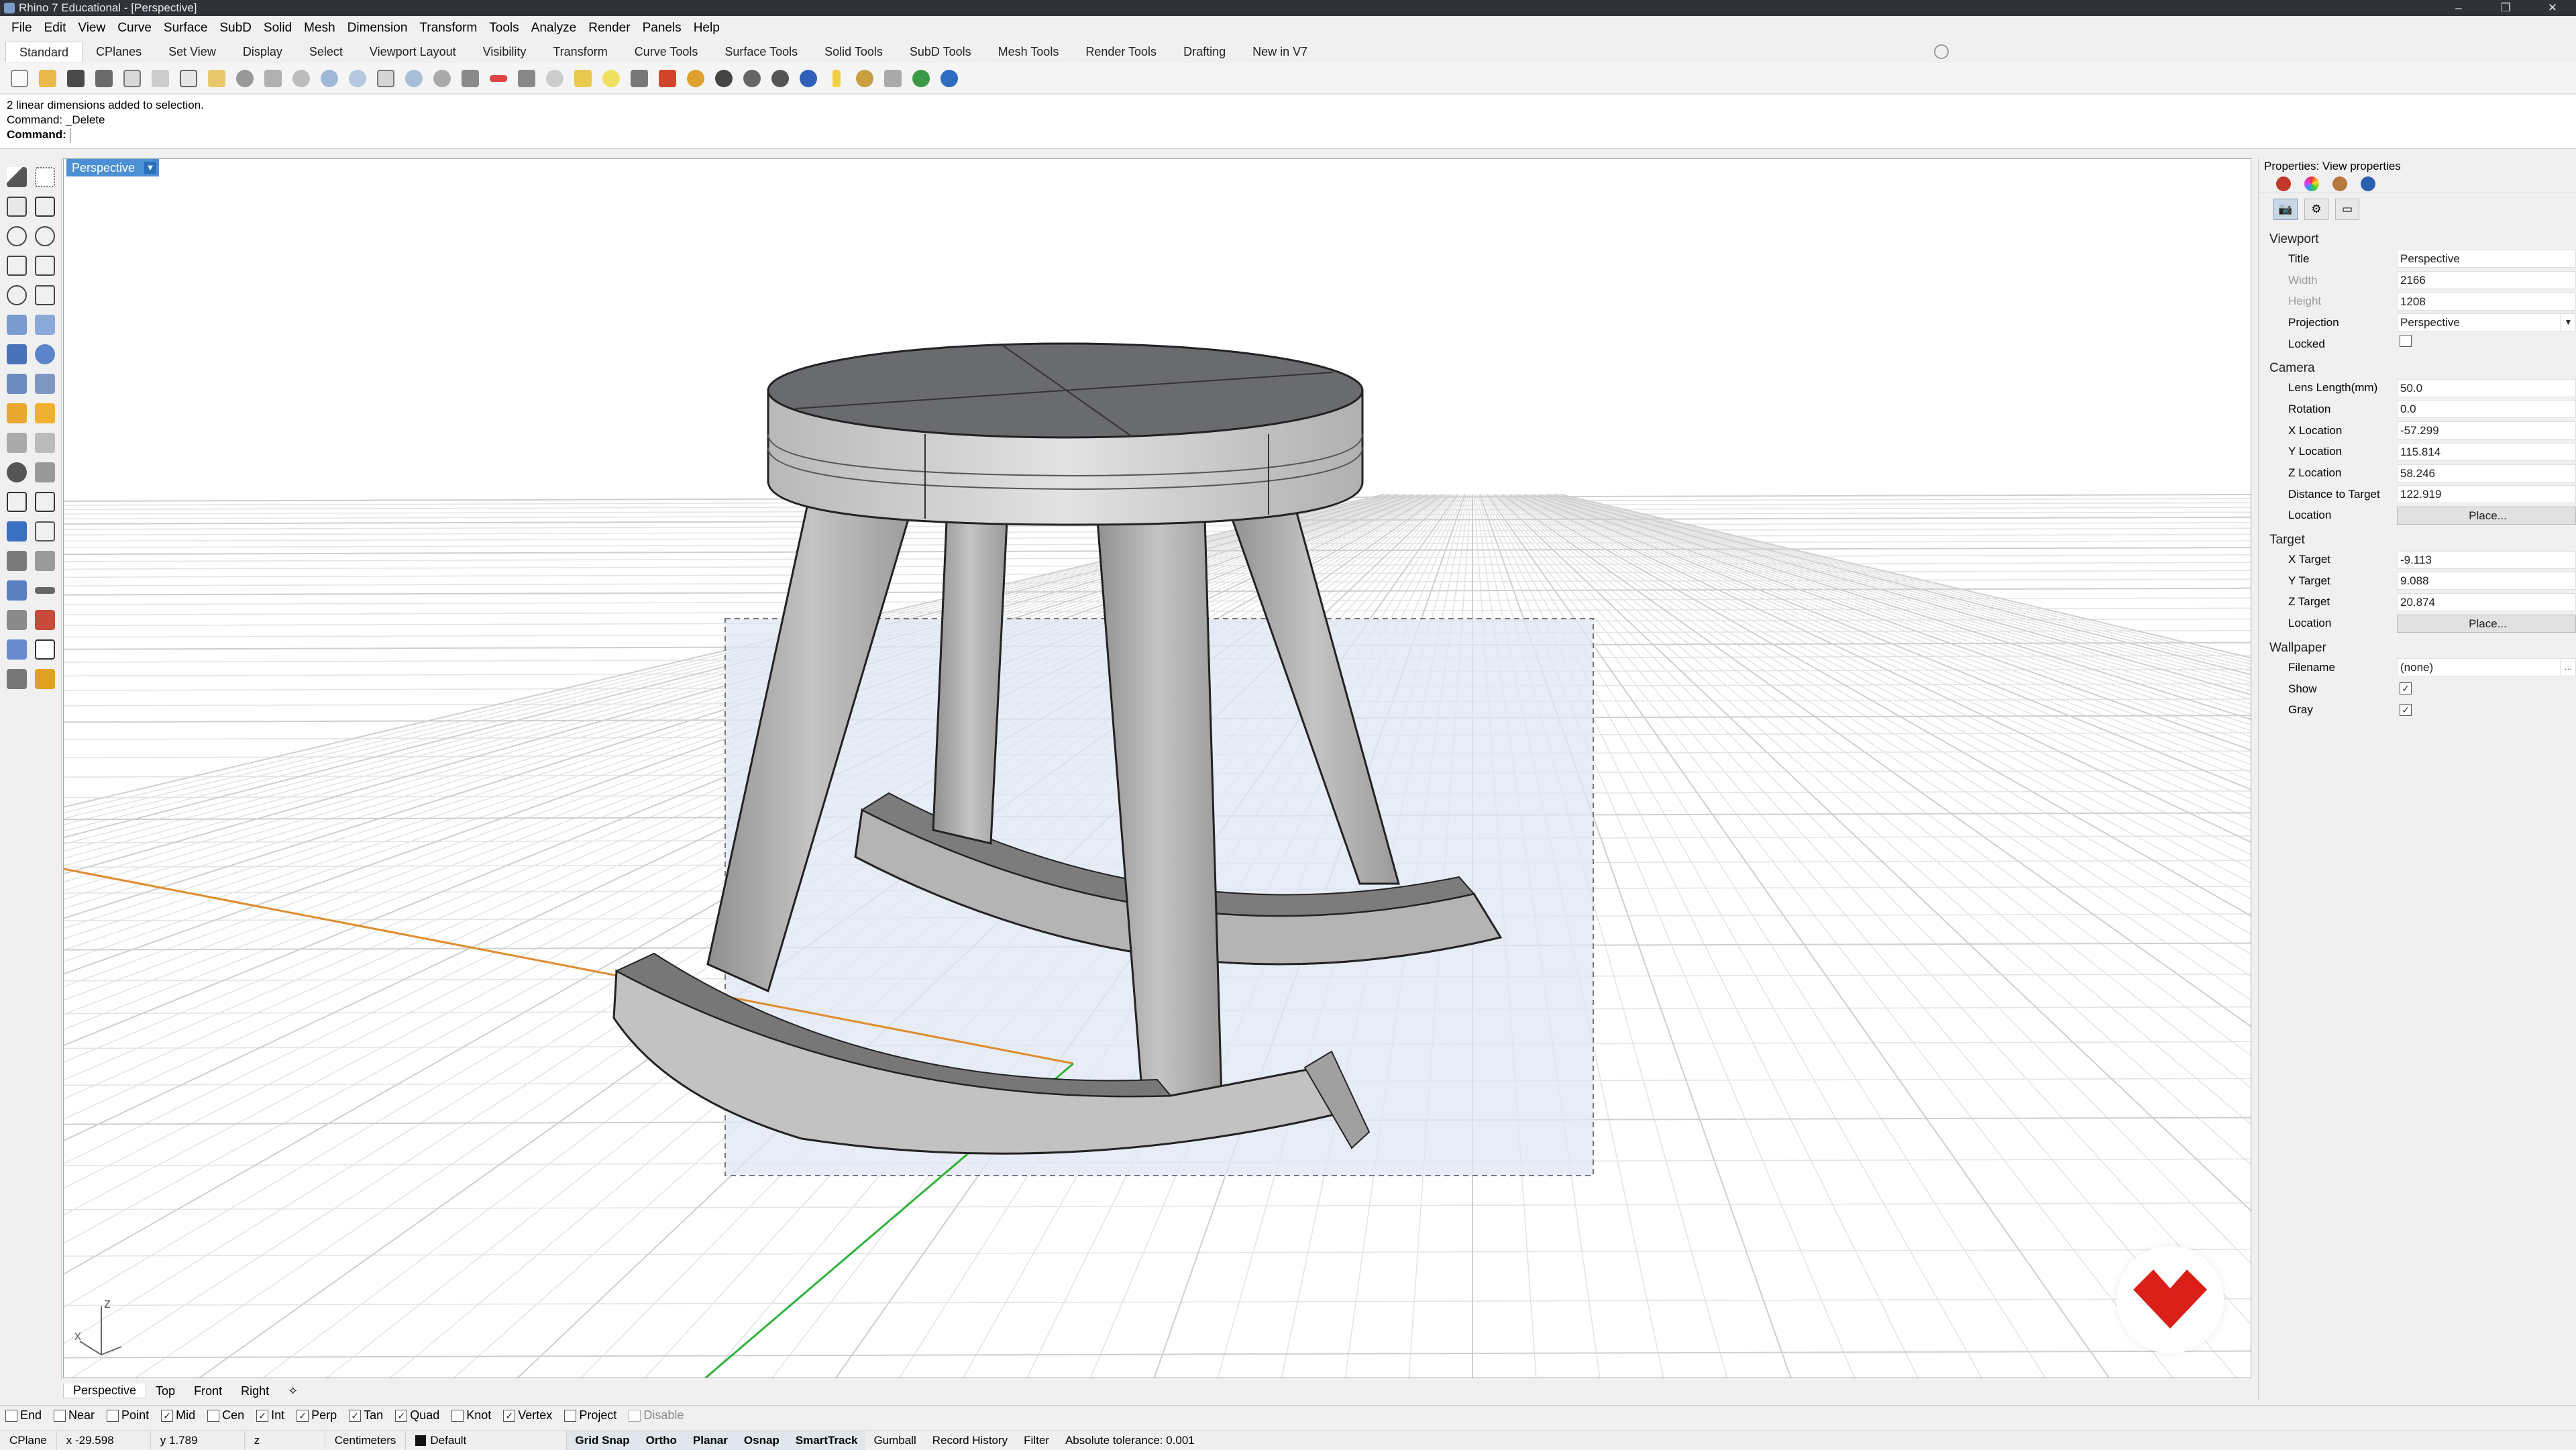 Image resolution: width=2576 pixels, height=1450 pixels. Describe the element at coordinates (2368, 183) in the screenshot. I see `rendering-tab-icon` at that location.